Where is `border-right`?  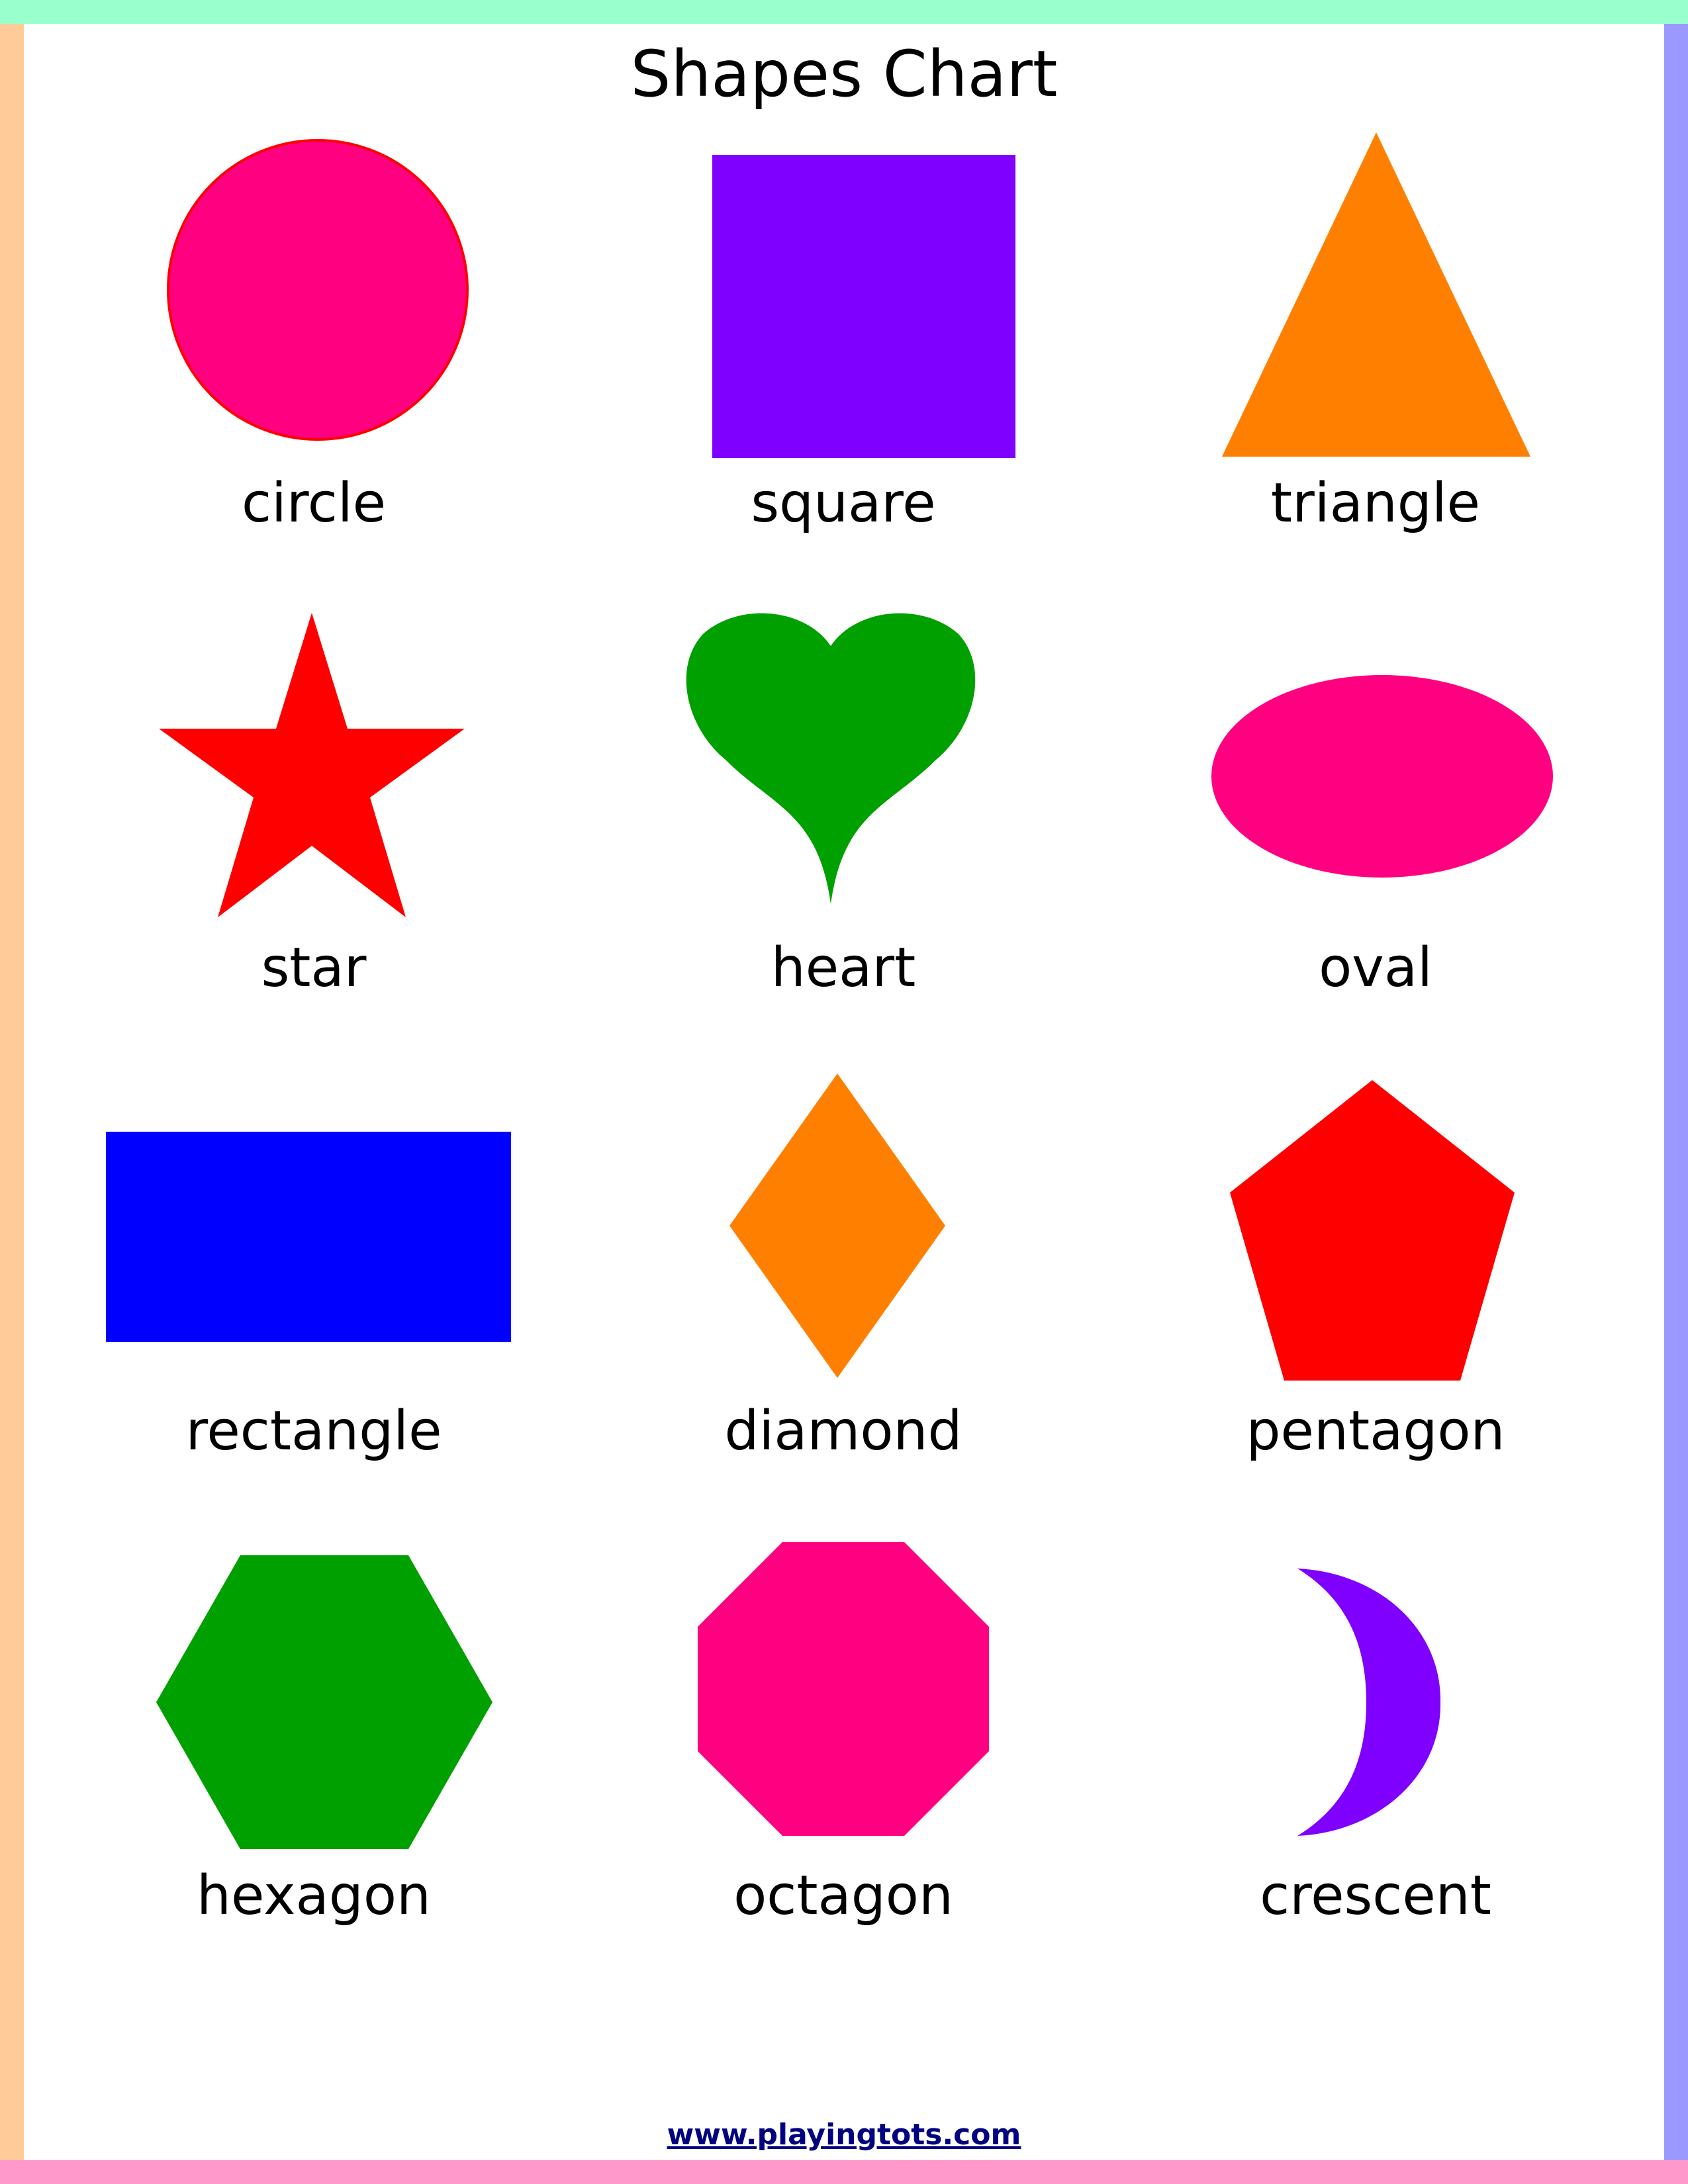 border-right is located at coordinates (1676, 1092).